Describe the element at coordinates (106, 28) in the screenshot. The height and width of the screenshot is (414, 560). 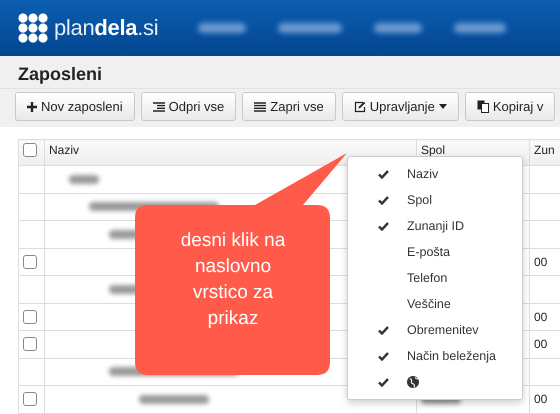
I see `logo-text: plandela.si` at that location.